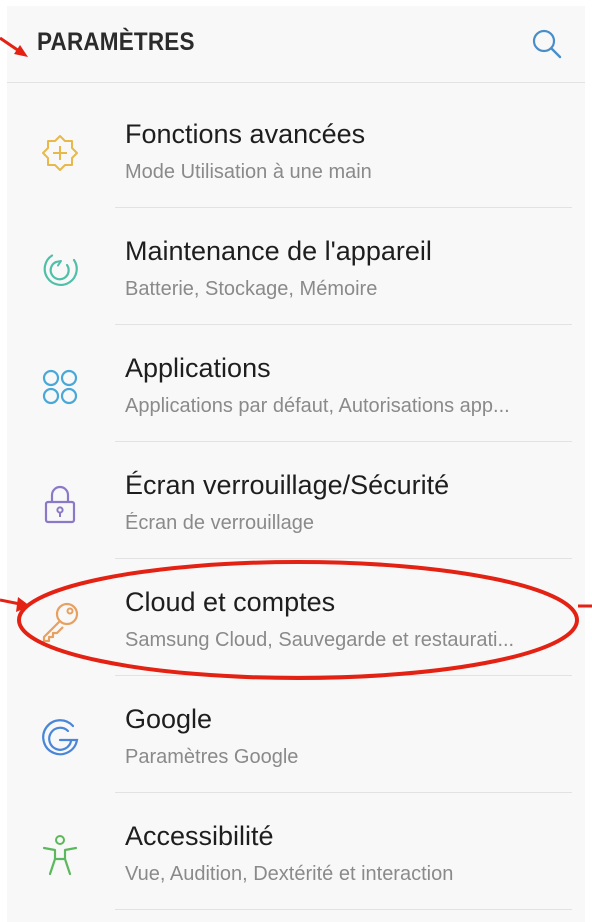 Image resolution: width=592 pixels, height=922 pixels. Describe the element at coordinates (212, 757) in the screenshot. I see `item-subtitle: Paramètres Google` at that location.